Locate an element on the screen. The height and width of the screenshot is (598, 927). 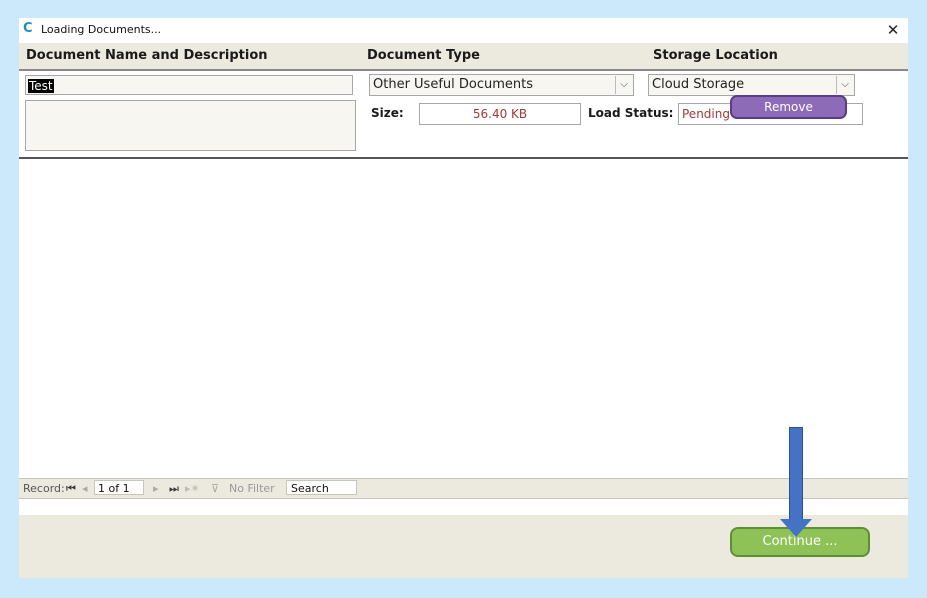
down-arrow-icon is located at coordinates (796, 474).